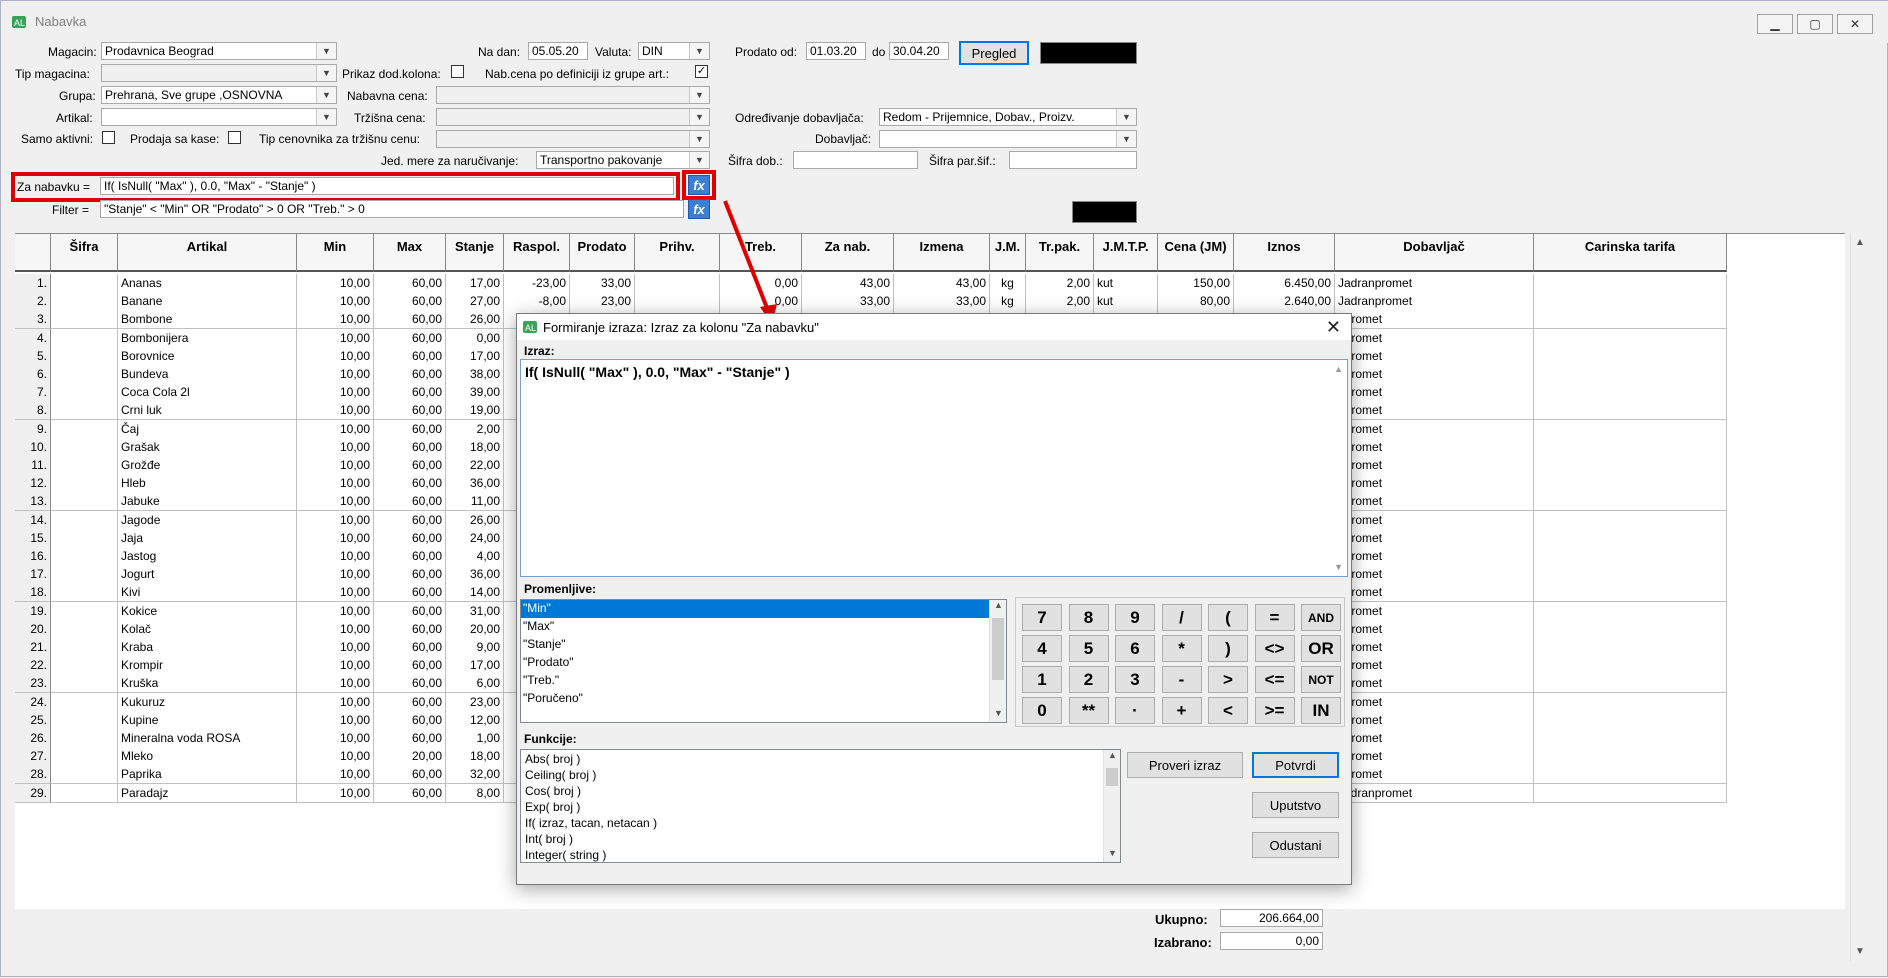 The image size is (1888, 978). Describe the element at coordinates (1775, 24) in the screenshot. I see `minimize-button: ▁` at that location.